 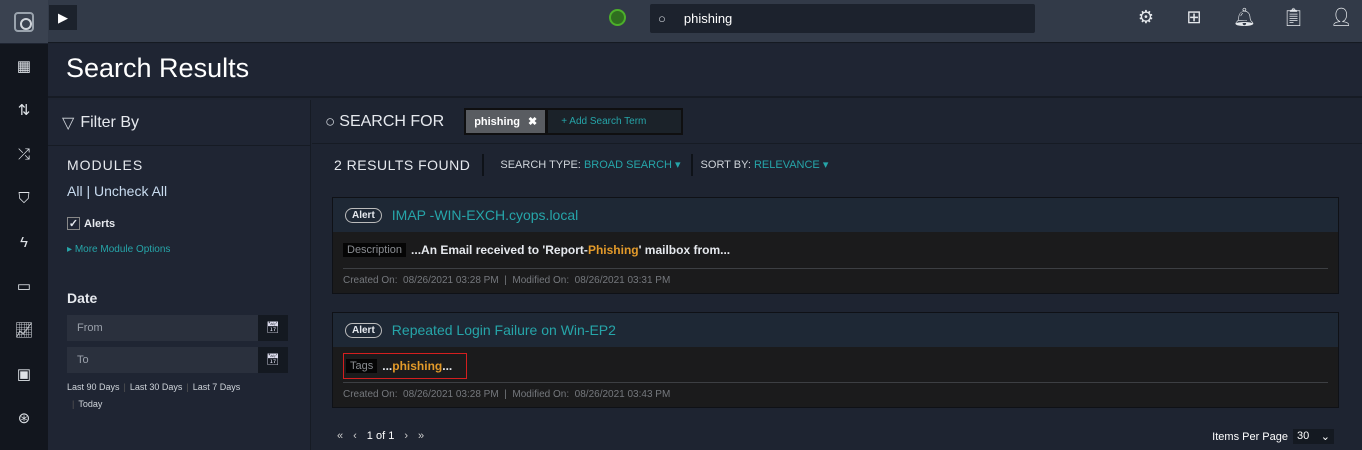 I want to click on first-page-icon: «, so click(x=340, y=436).